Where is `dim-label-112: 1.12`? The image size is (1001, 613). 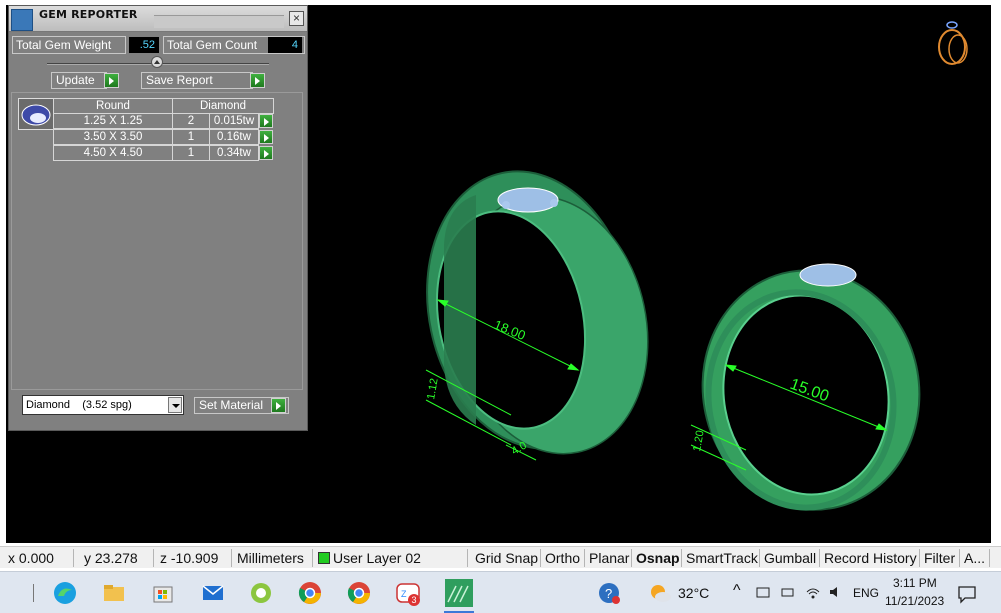 dim-label-112: 1.12 is located at coordinates (433, 388).